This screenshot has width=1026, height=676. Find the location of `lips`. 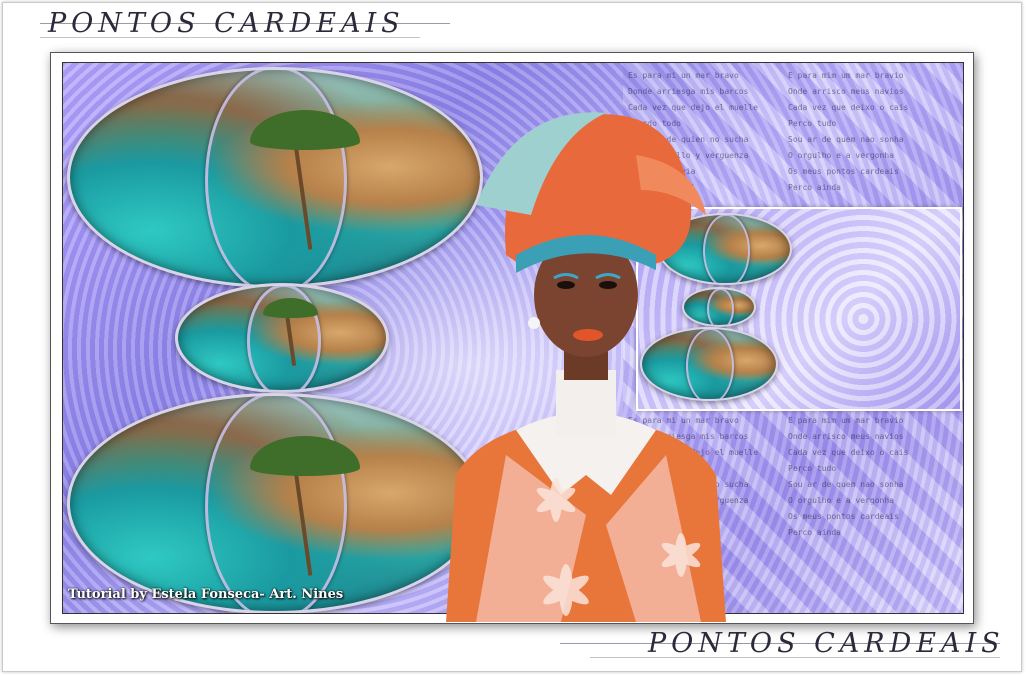

lips is located at coordinates (588, 335).